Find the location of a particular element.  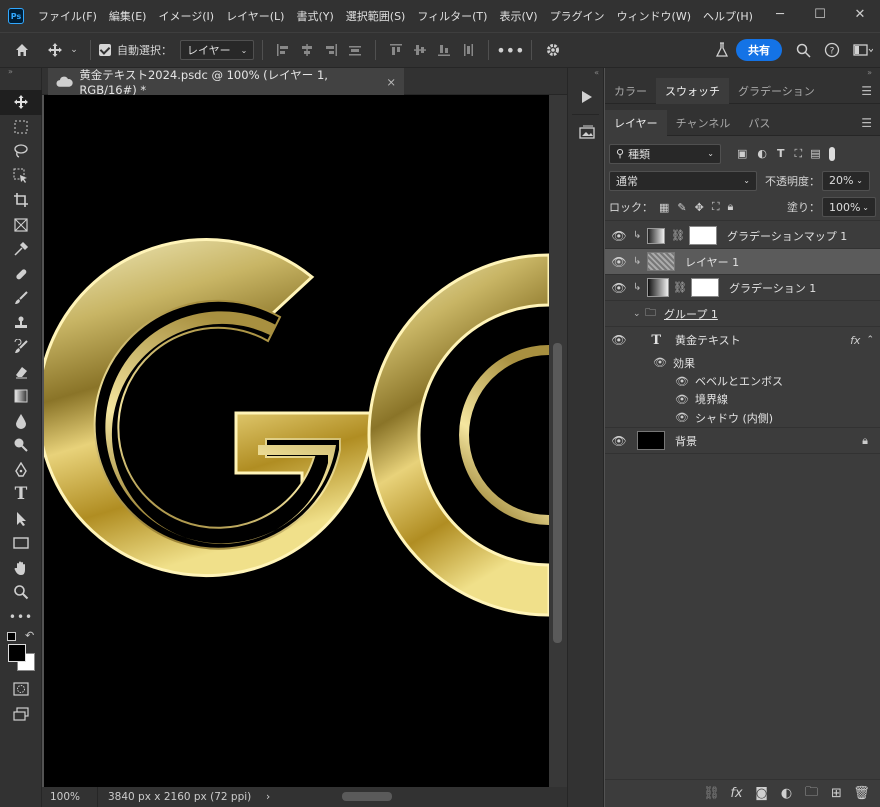

filter-toggle is located at coordinates (831, 153).